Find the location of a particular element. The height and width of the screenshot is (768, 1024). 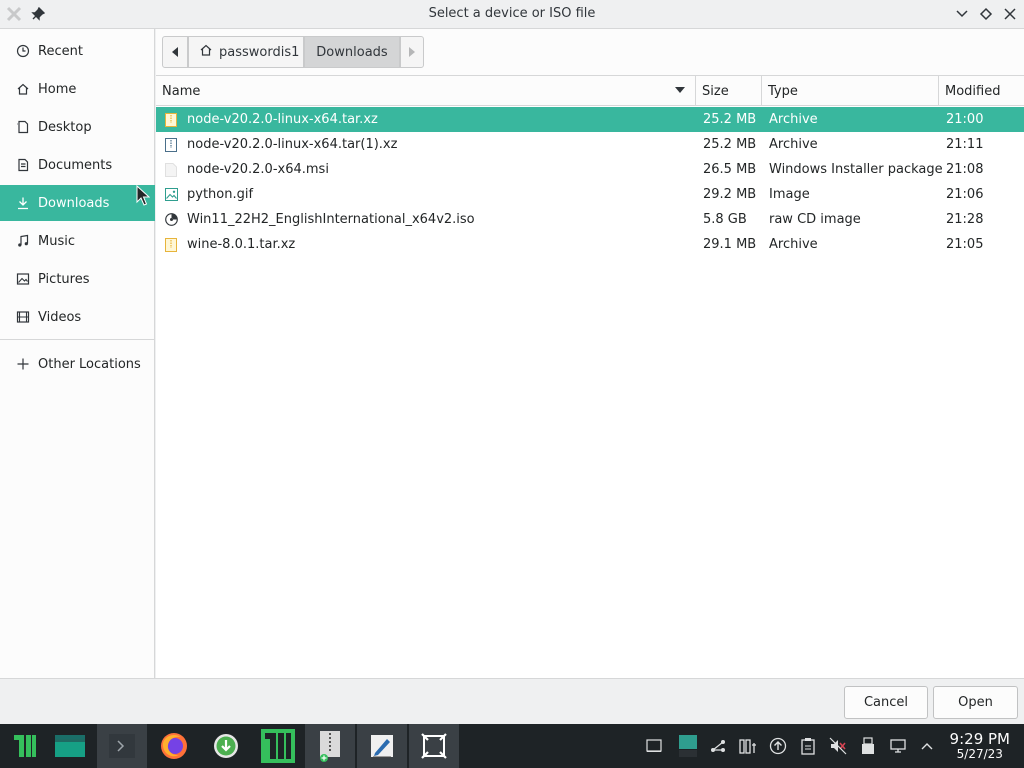

file-size: 29.2 MB is located at coordinates (730, 194).